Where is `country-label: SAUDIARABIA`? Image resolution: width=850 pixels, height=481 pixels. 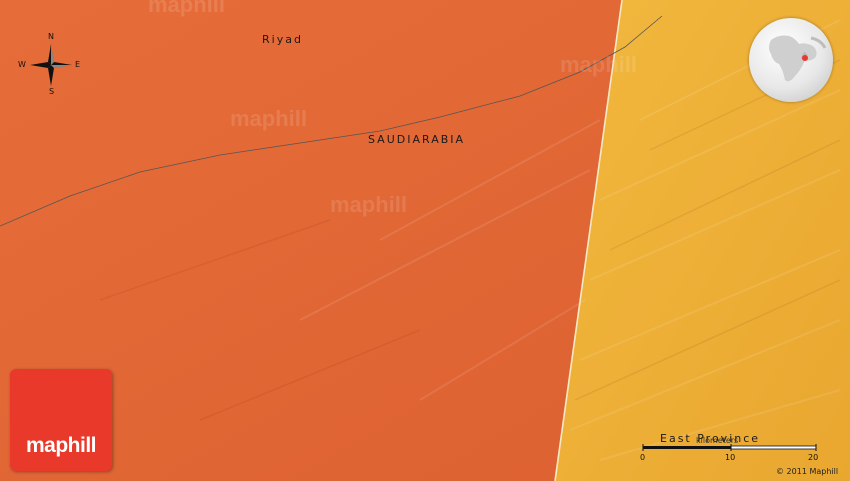 country-label: SAUDIARABIA is located at coordinates (417, 139).